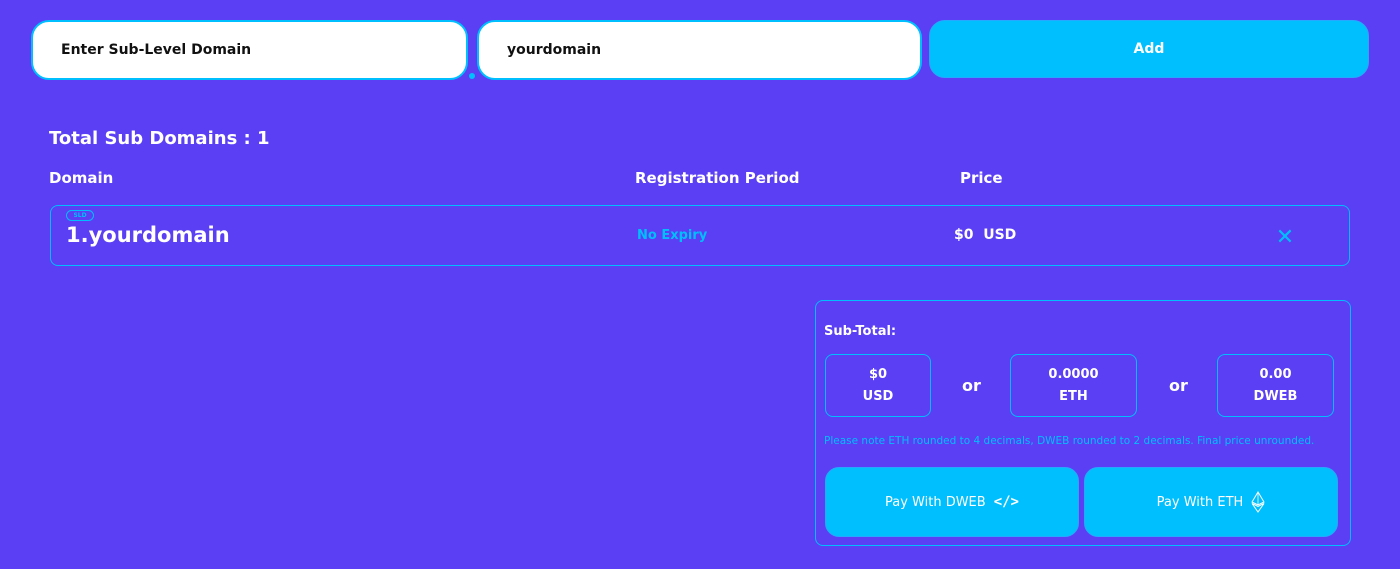 The height and width of the screenshot is (569, 1400). What do you see at coordinates (1275, 374) in the screenshot?
I see `amount-dweb-value: 0.00` at bounding box center [1275, 374].